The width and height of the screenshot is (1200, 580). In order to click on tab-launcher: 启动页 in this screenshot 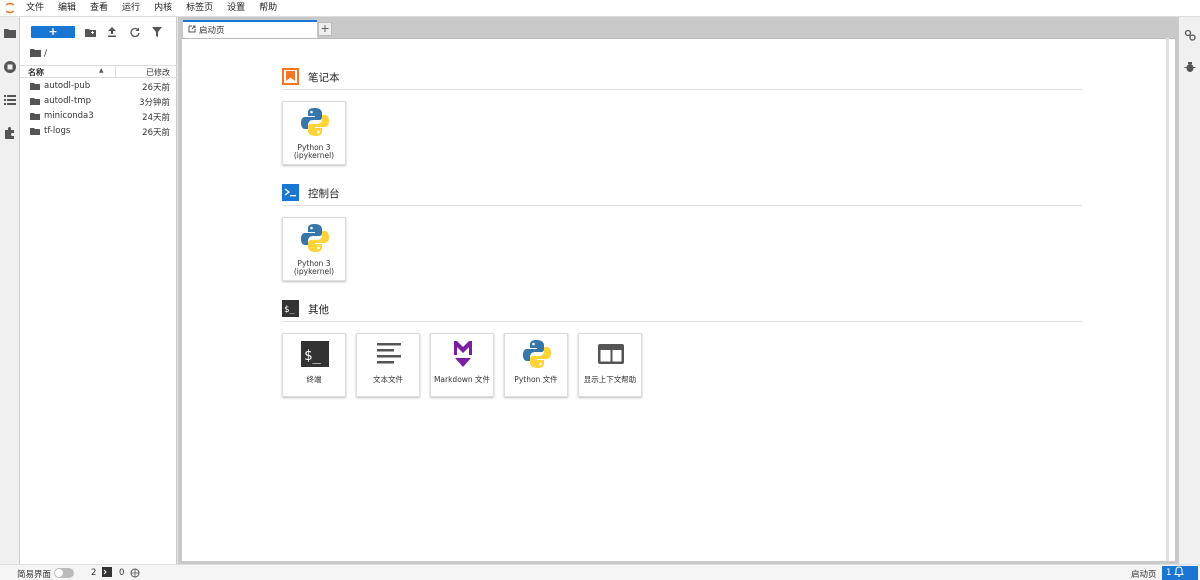, I will do `click(250, 29)`.